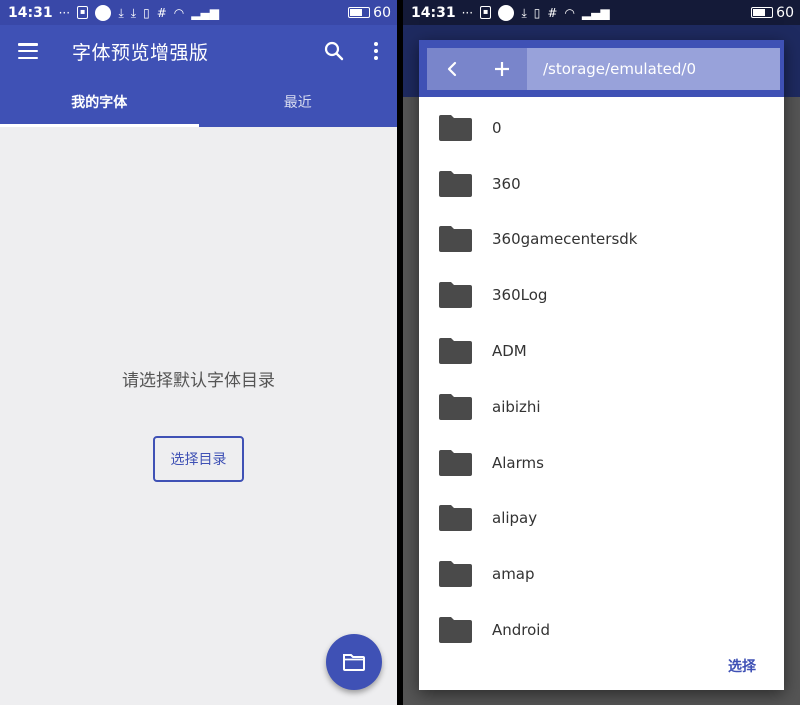 The image size is (800, 705). I want to click on select-button: 选择, so click(742, 666).